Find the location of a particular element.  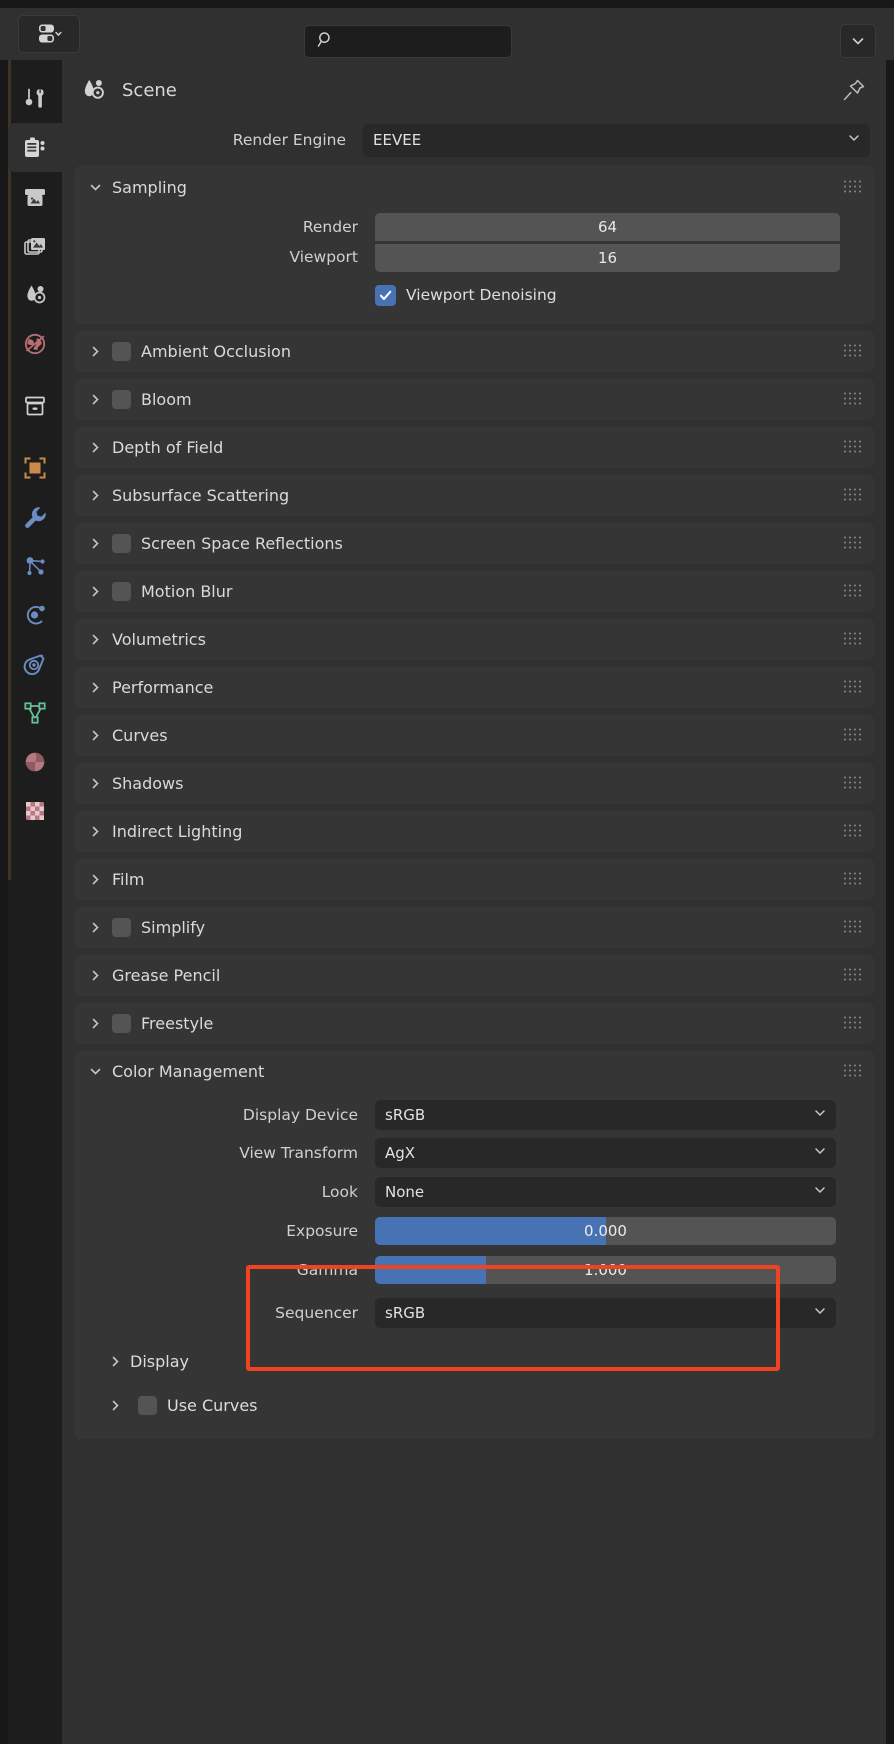

panel-depth-of-field-header: Depth of Field is located at coordinates (474, 447).